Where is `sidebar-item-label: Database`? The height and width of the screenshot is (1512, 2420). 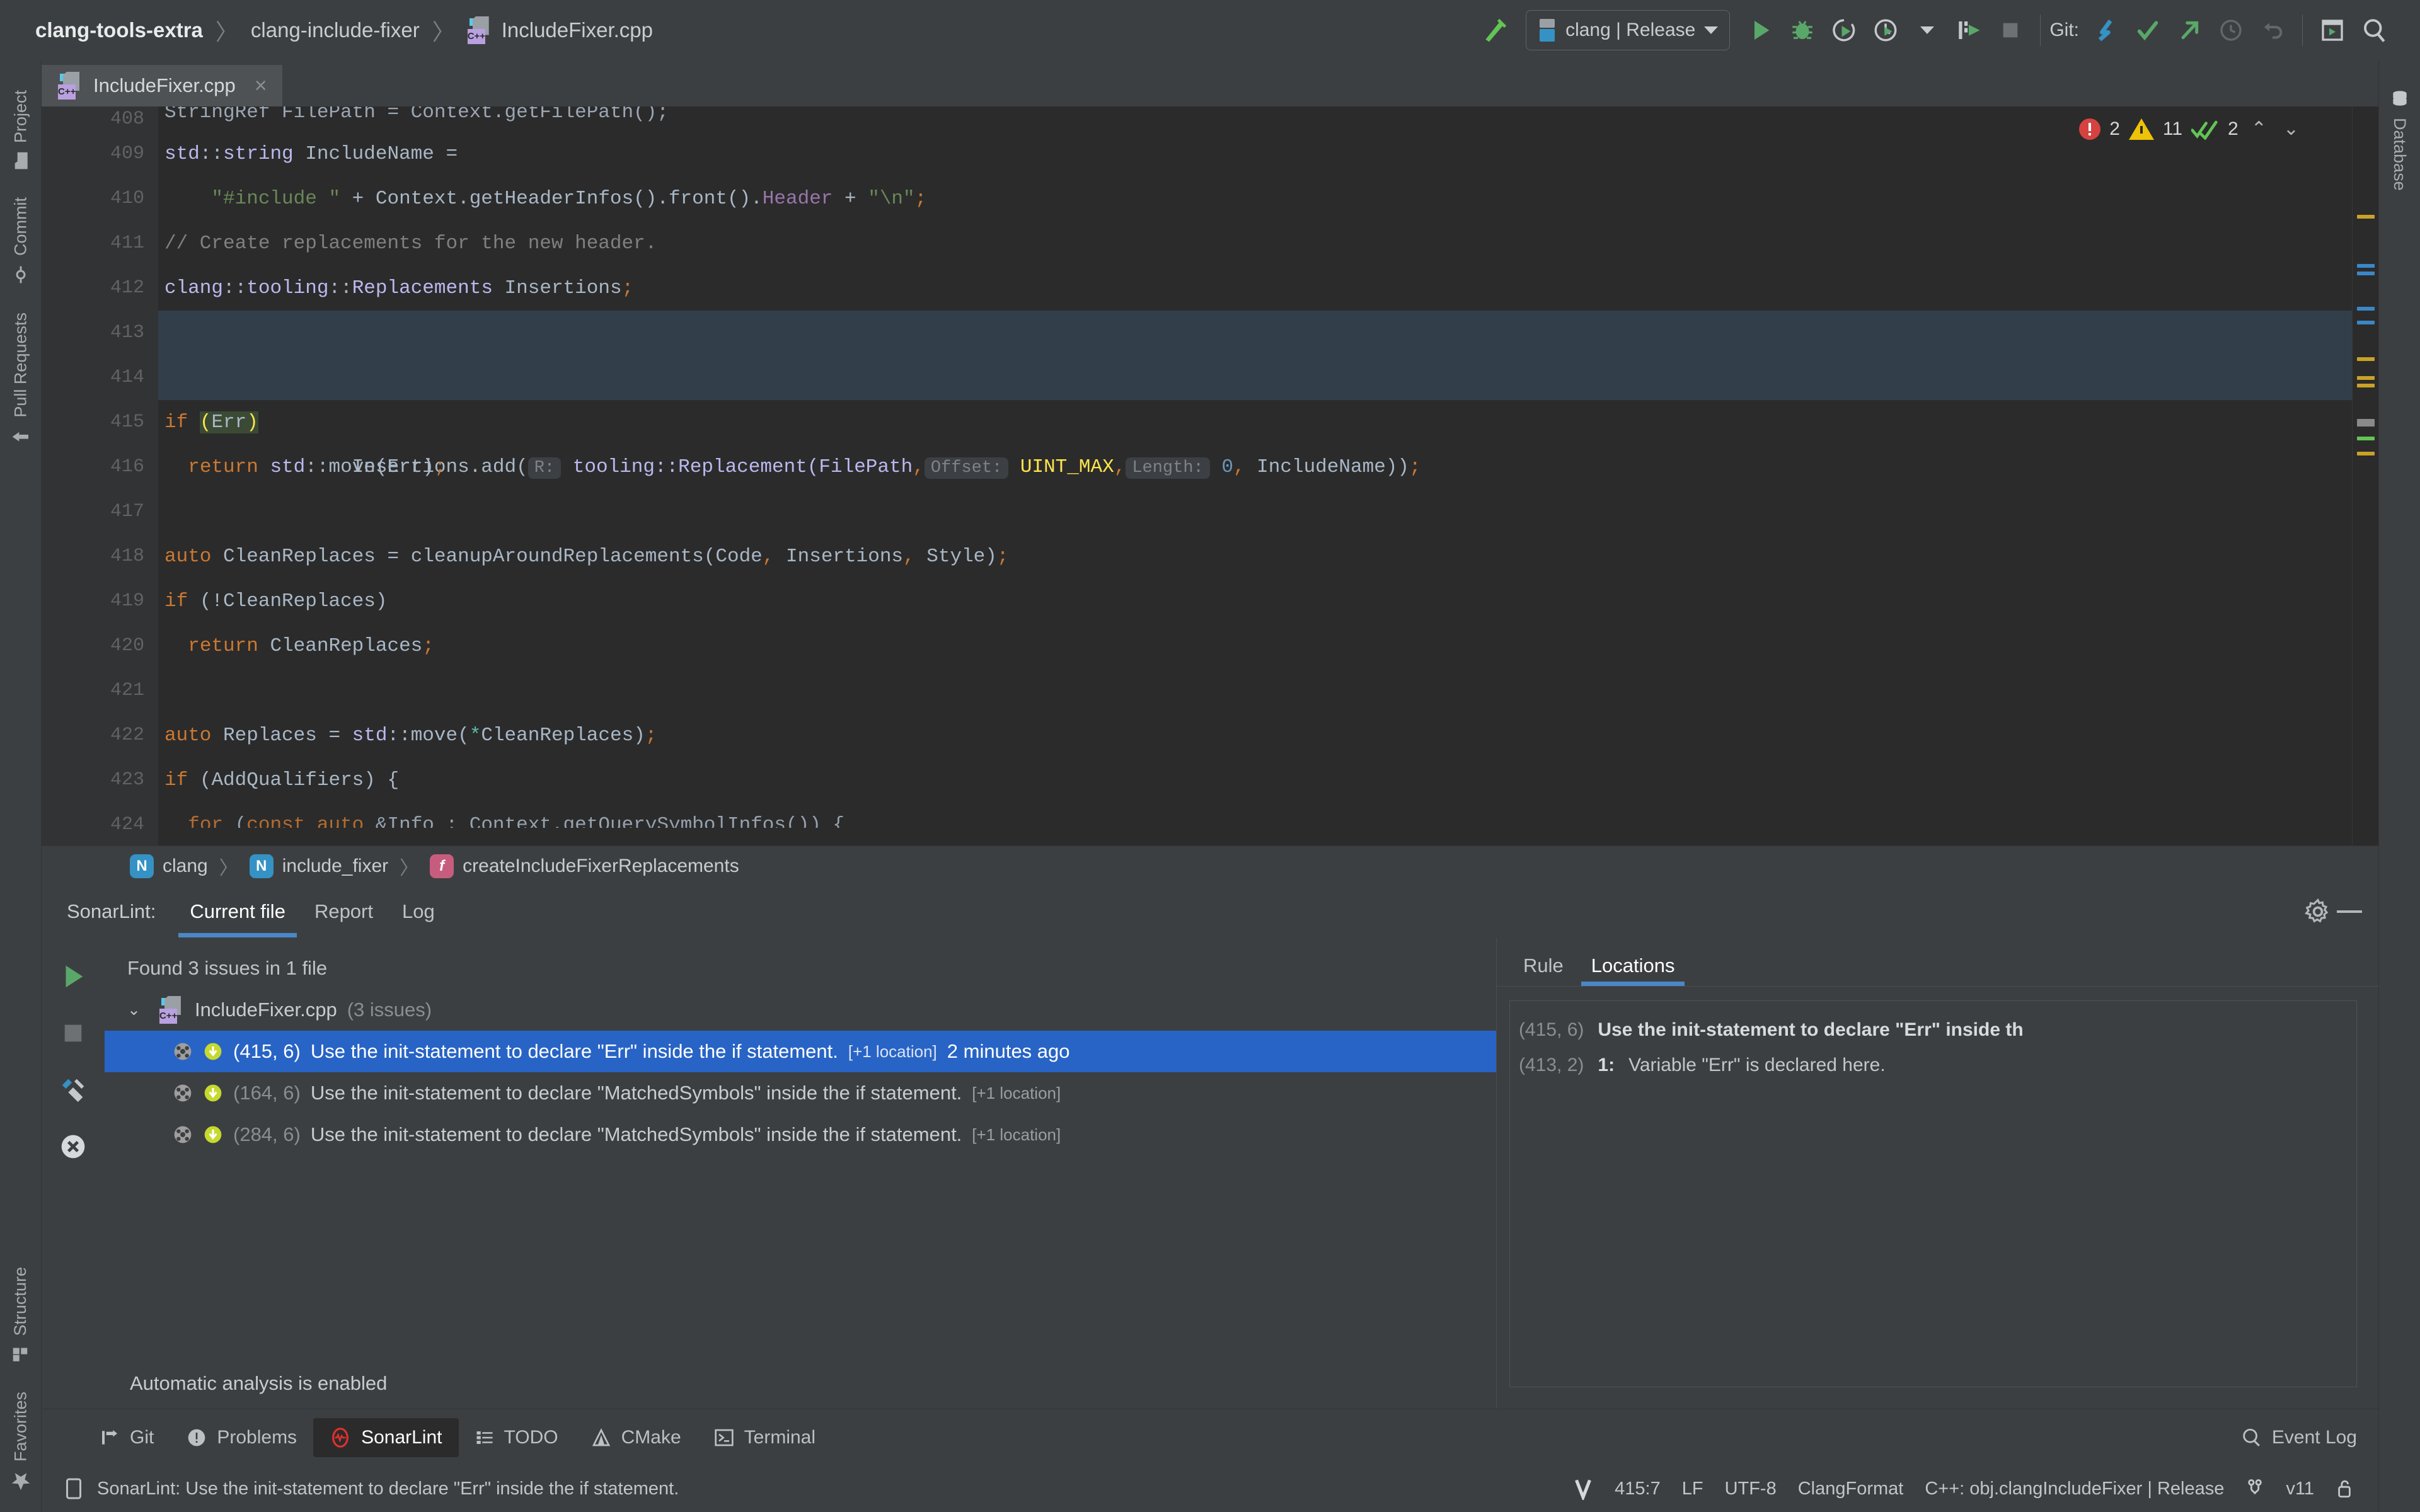
sidebar-item-label: Database is located at coordinates (2399, 154).